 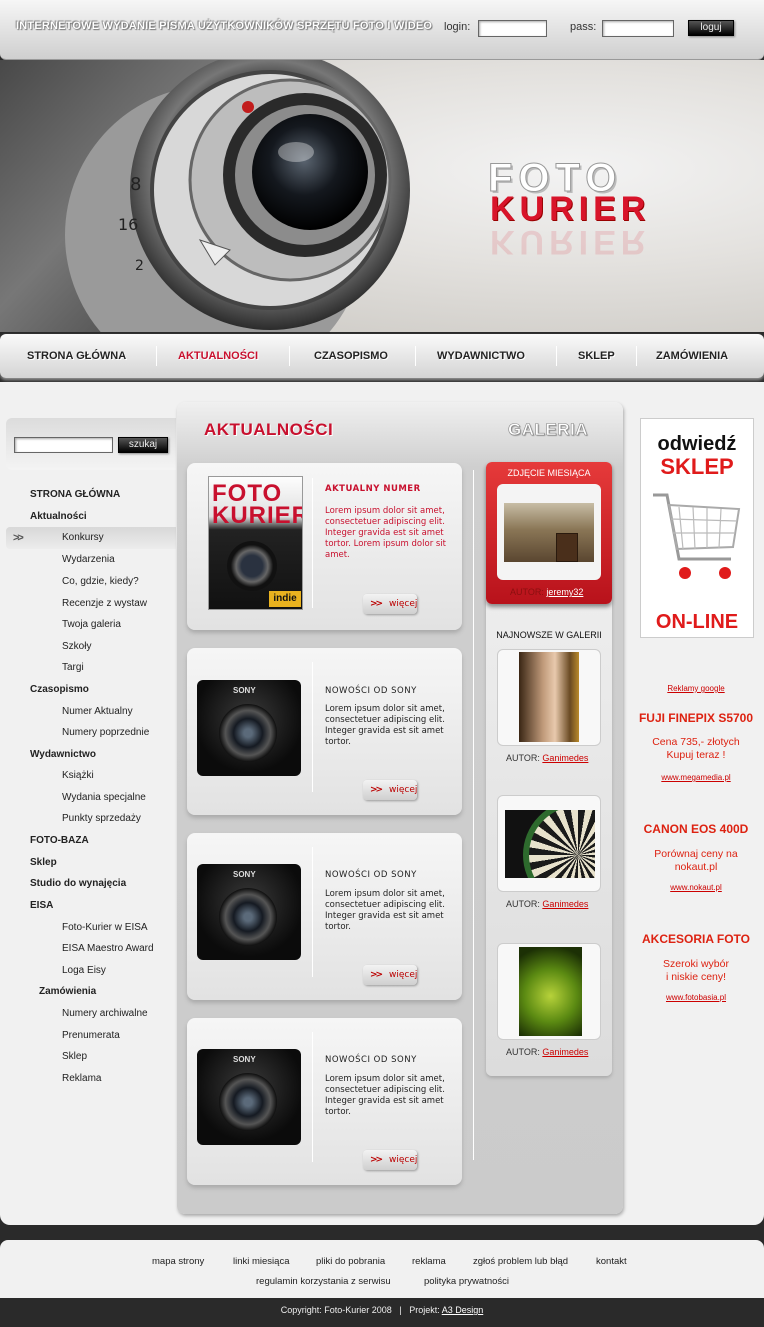 I want to click on potm-author: AUTOR: jeremy32, so click(x=547, y=592).